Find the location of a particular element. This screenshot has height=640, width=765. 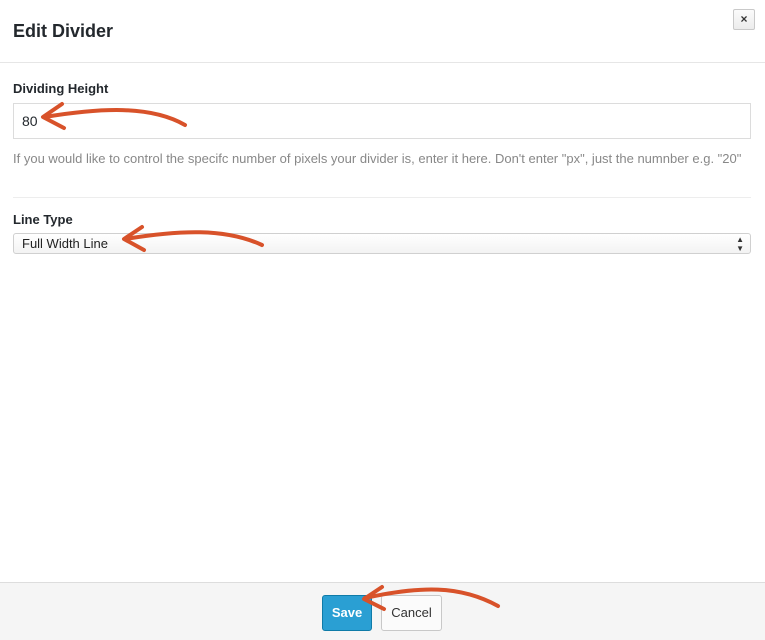

close-icon: × is located at coordinates (744, 19).